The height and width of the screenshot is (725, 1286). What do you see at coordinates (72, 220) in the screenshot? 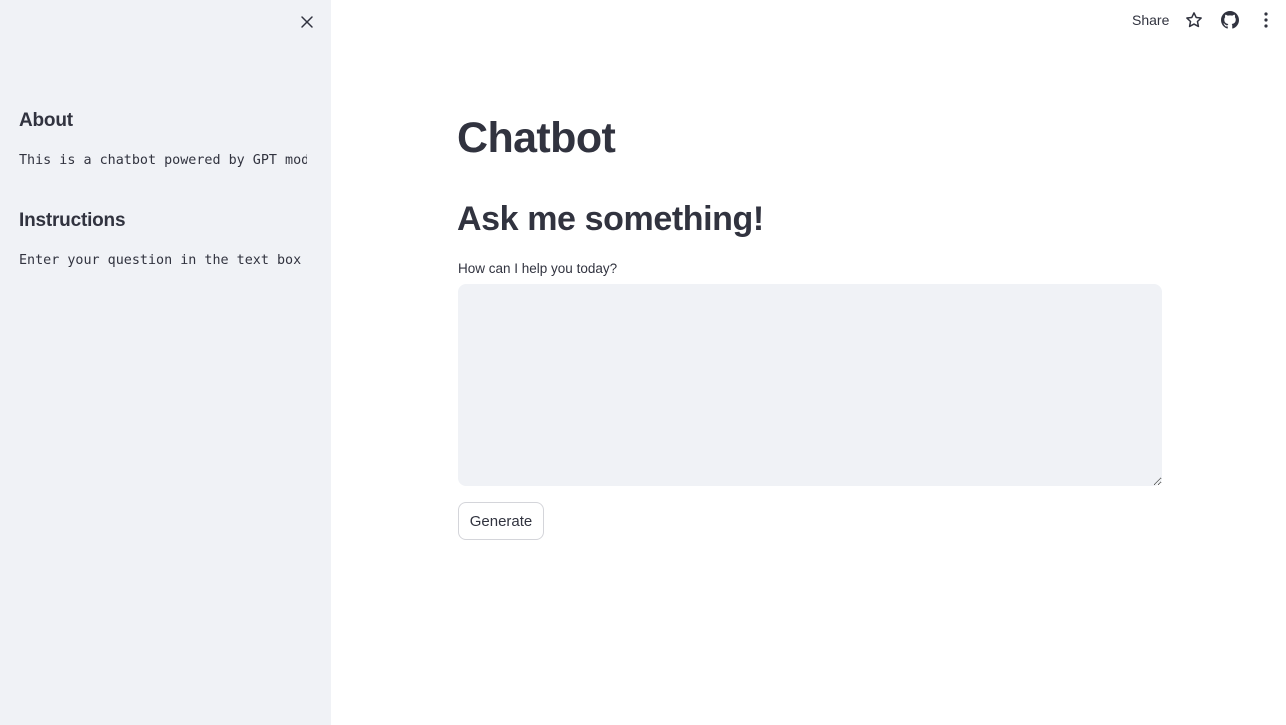
I see `sidebar-instructions-heading: Instructions` at bounding box center [72, 220].